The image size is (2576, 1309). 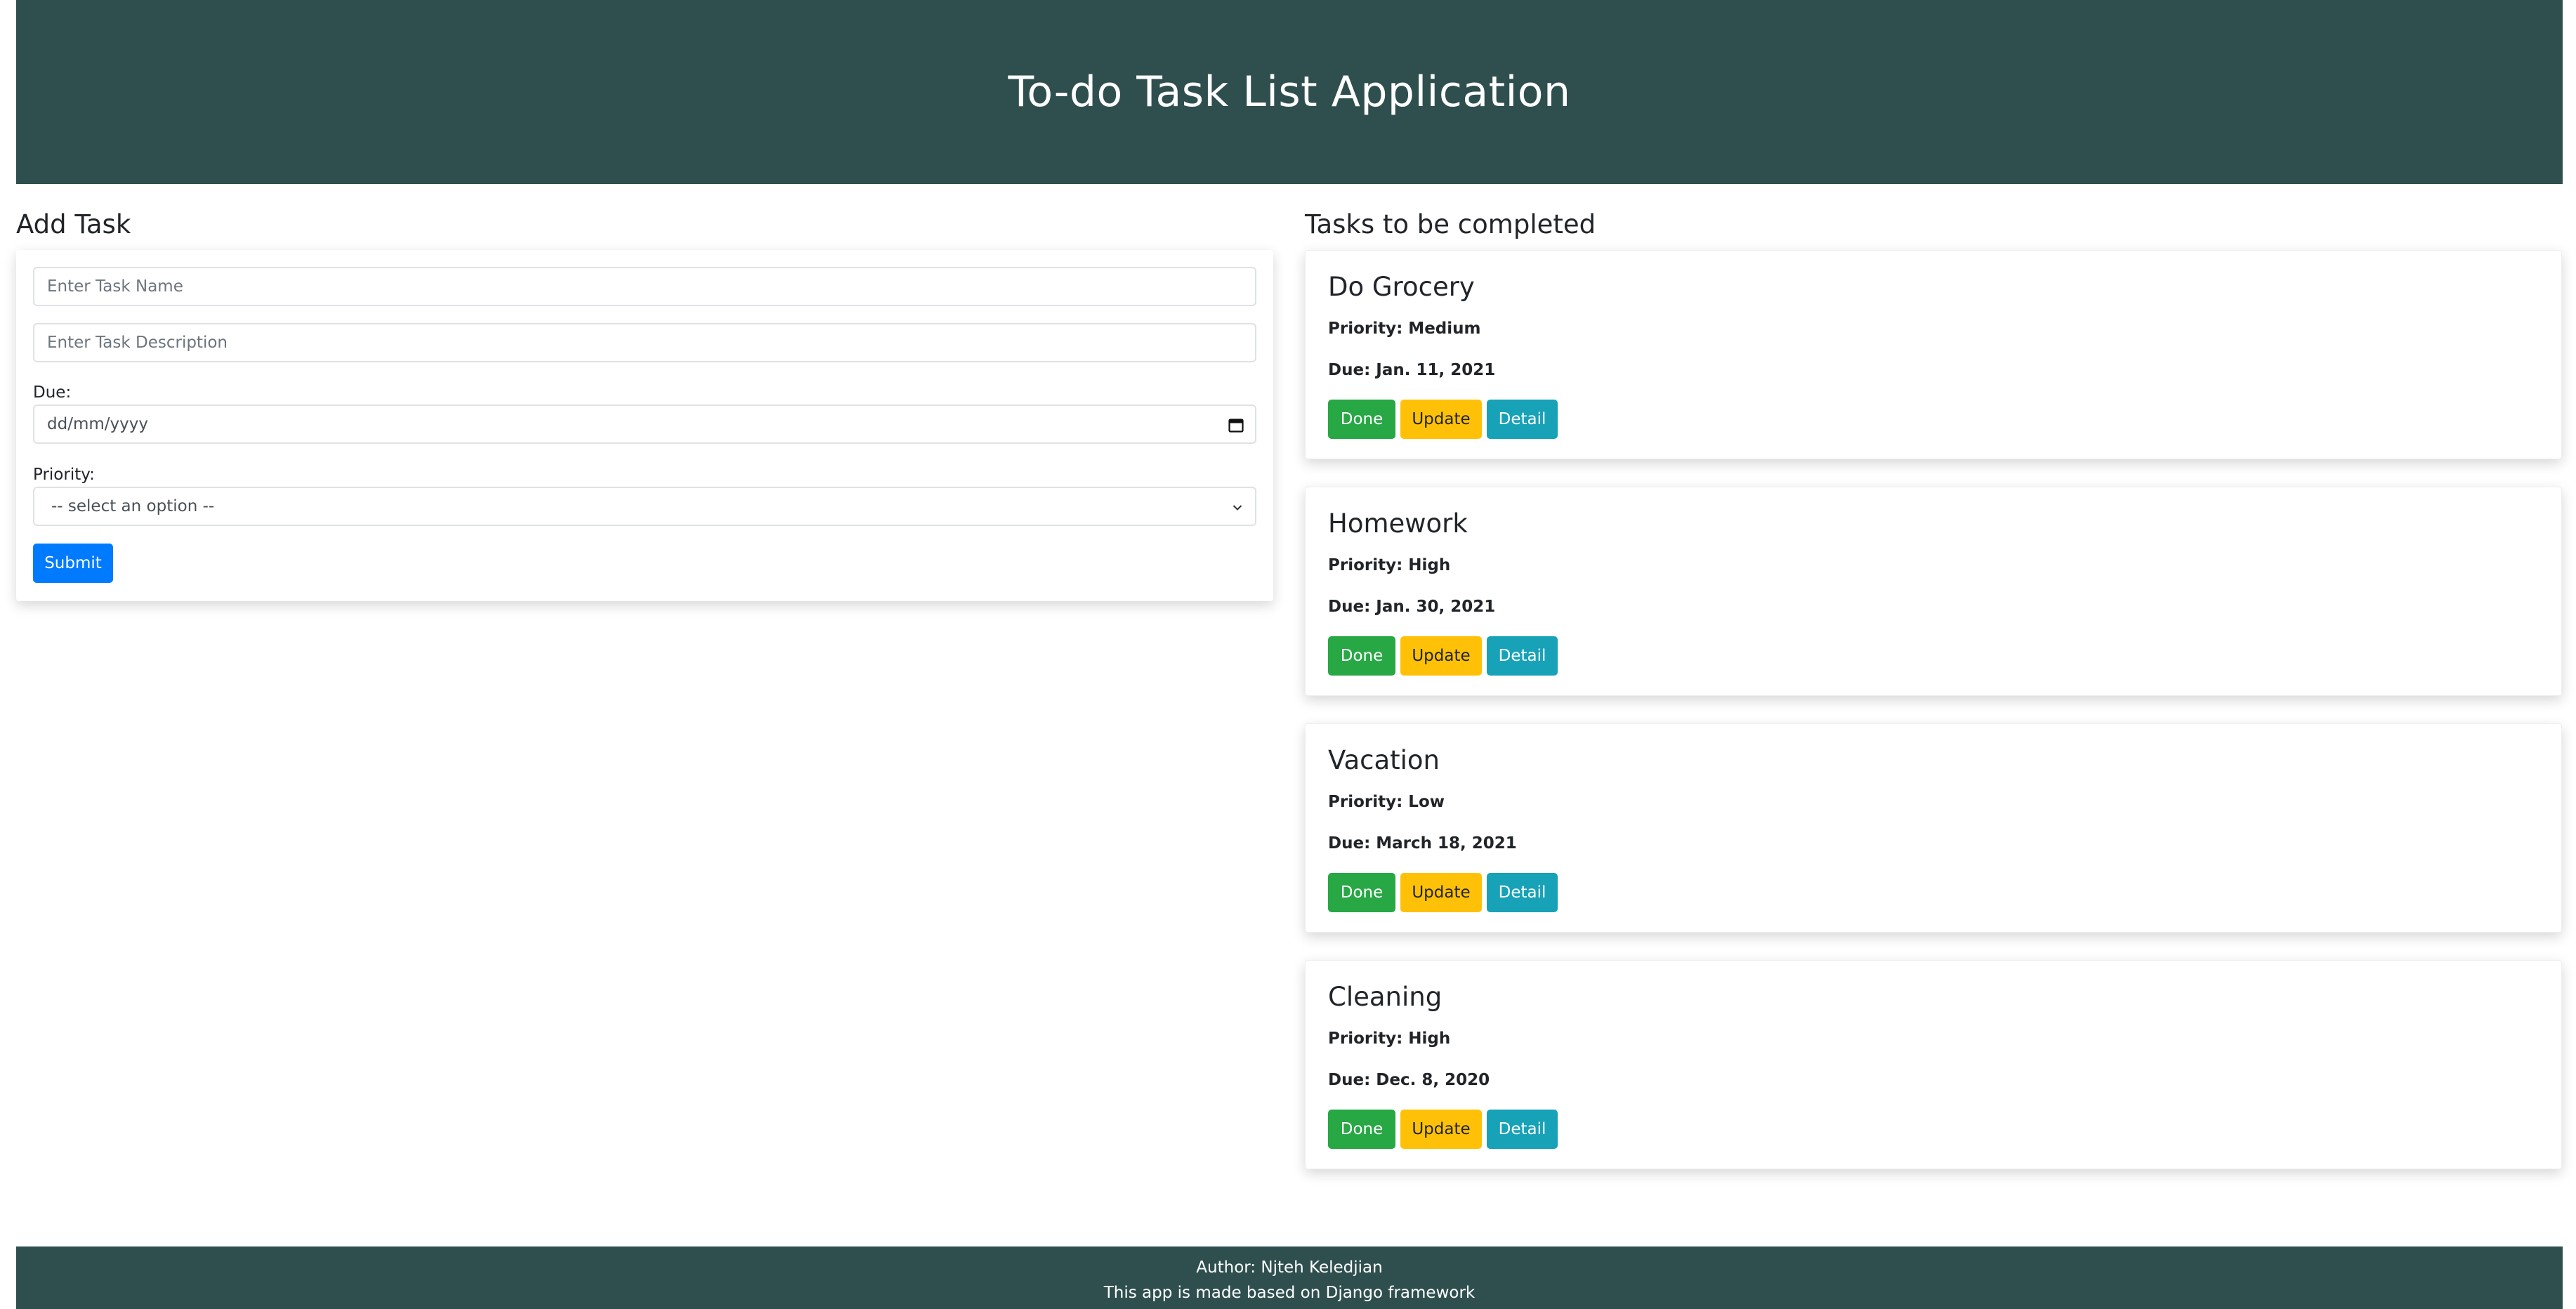 I want to click on task-due-date: Due: Dec. 8, 2020, so click(x=1409, y=1080).